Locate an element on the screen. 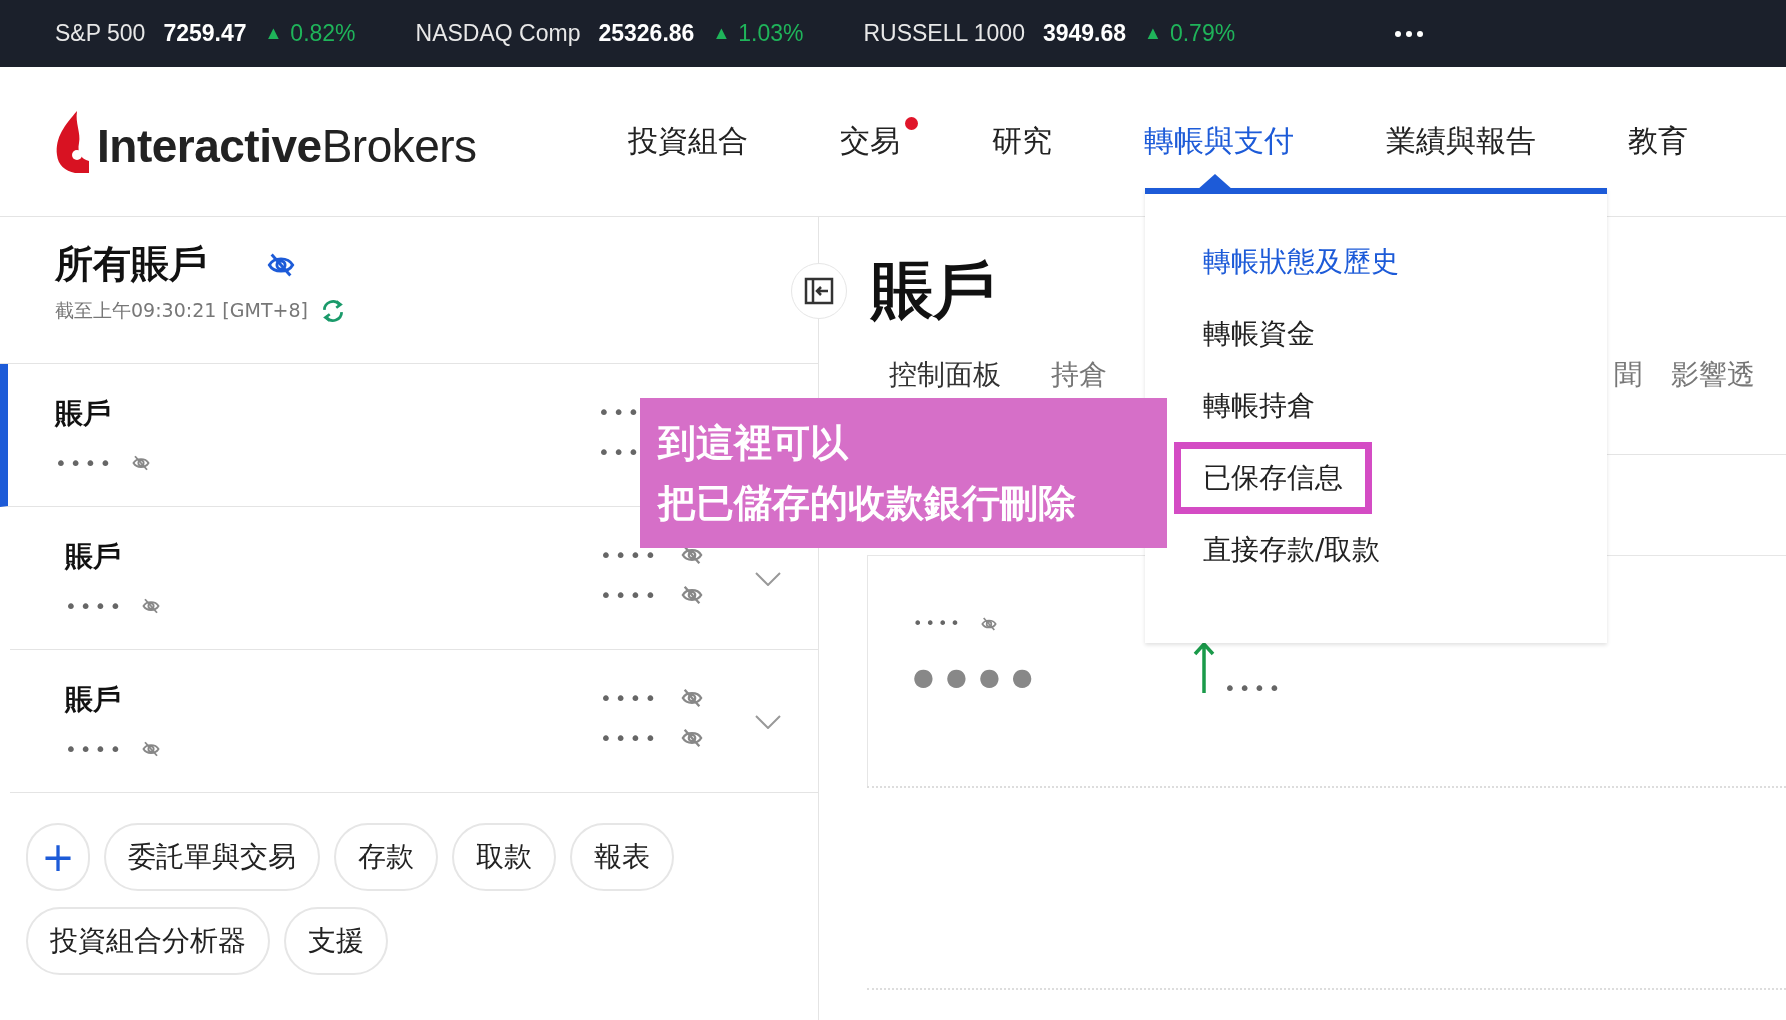 This screenshot has width=1786, height=1020. nav-tab: 教育 is located at coordinates (1658, 141).